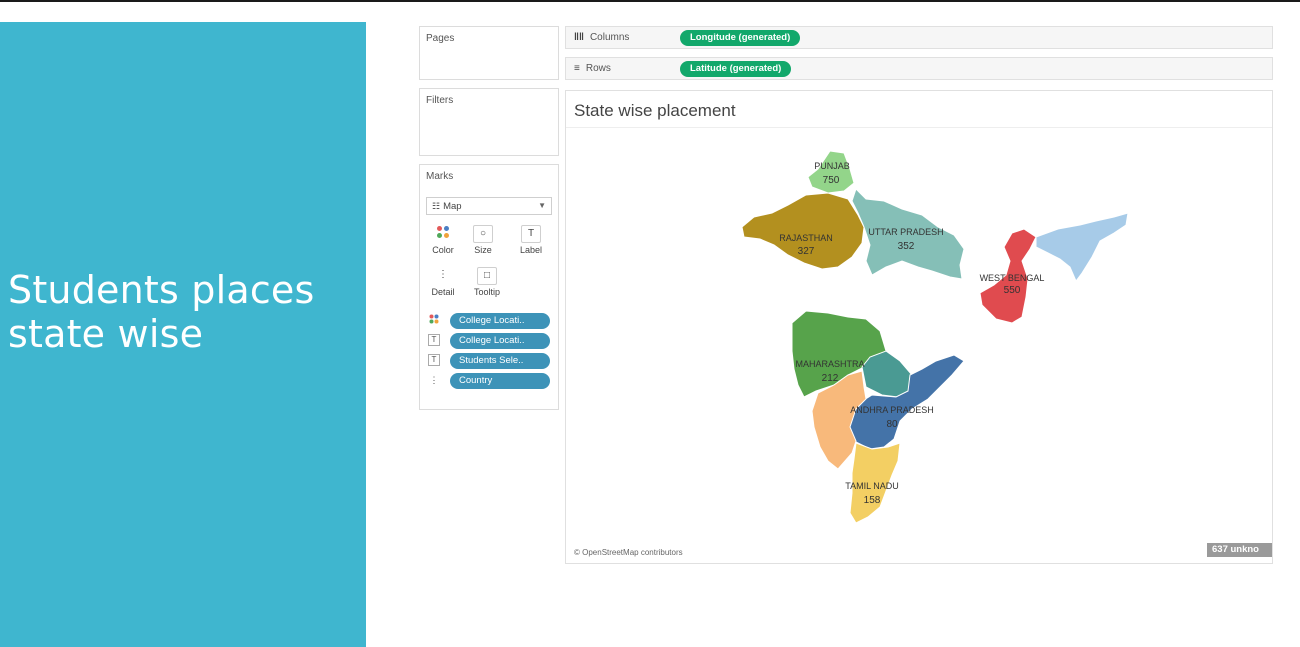  I want to click on pages-card: Pages, so click(489, 53).